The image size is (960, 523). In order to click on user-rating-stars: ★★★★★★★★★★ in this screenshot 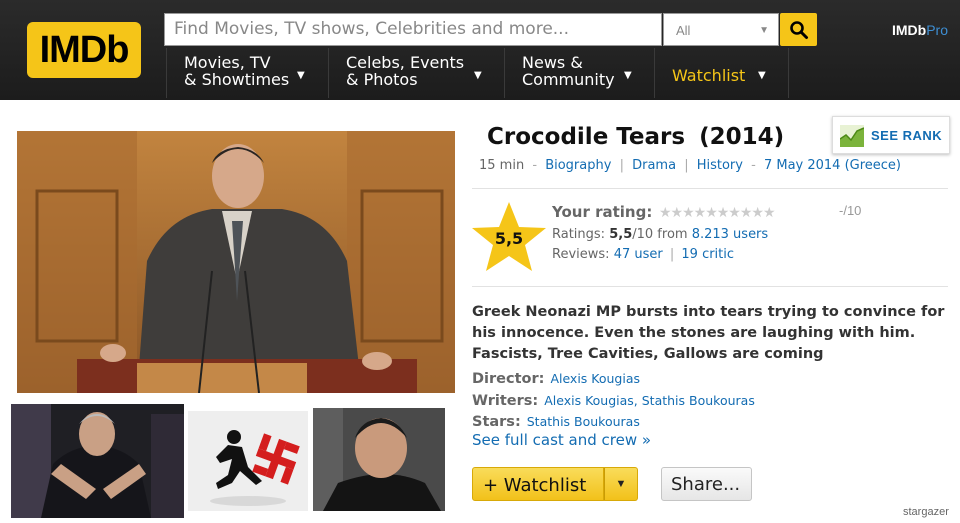, I will do `click(717, 212)`.